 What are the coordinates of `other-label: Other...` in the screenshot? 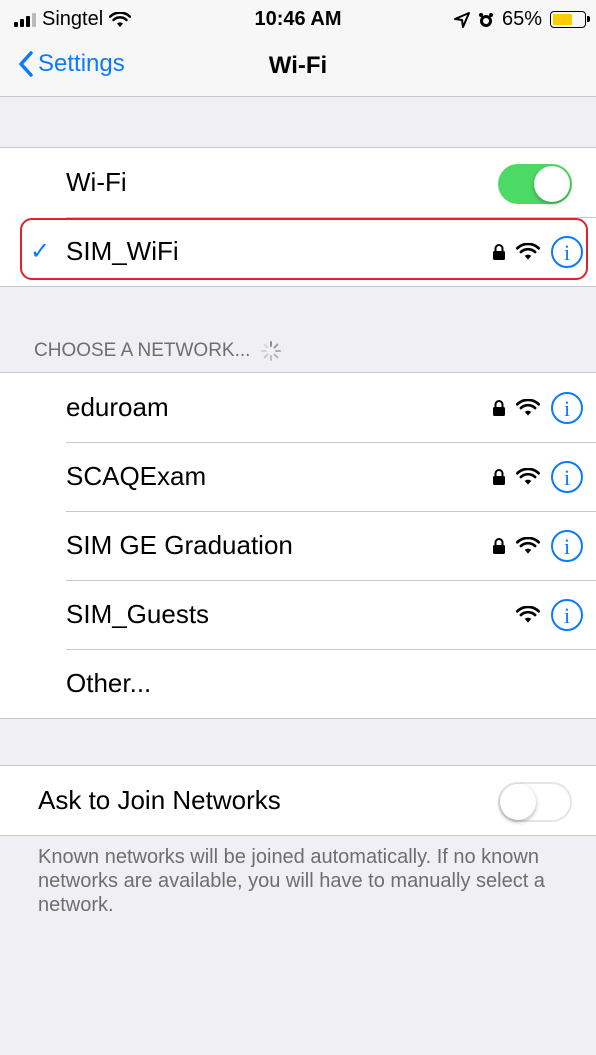 It's located at (109, 683).